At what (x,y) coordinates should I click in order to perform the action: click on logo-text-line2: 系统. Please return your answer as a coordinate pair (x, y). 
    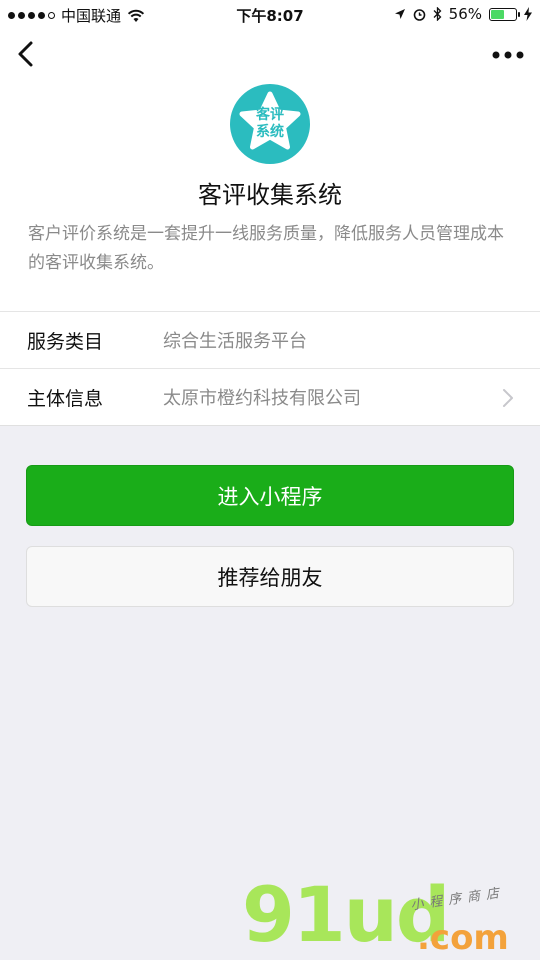
    Looking at the image, I should click on (270, 132).